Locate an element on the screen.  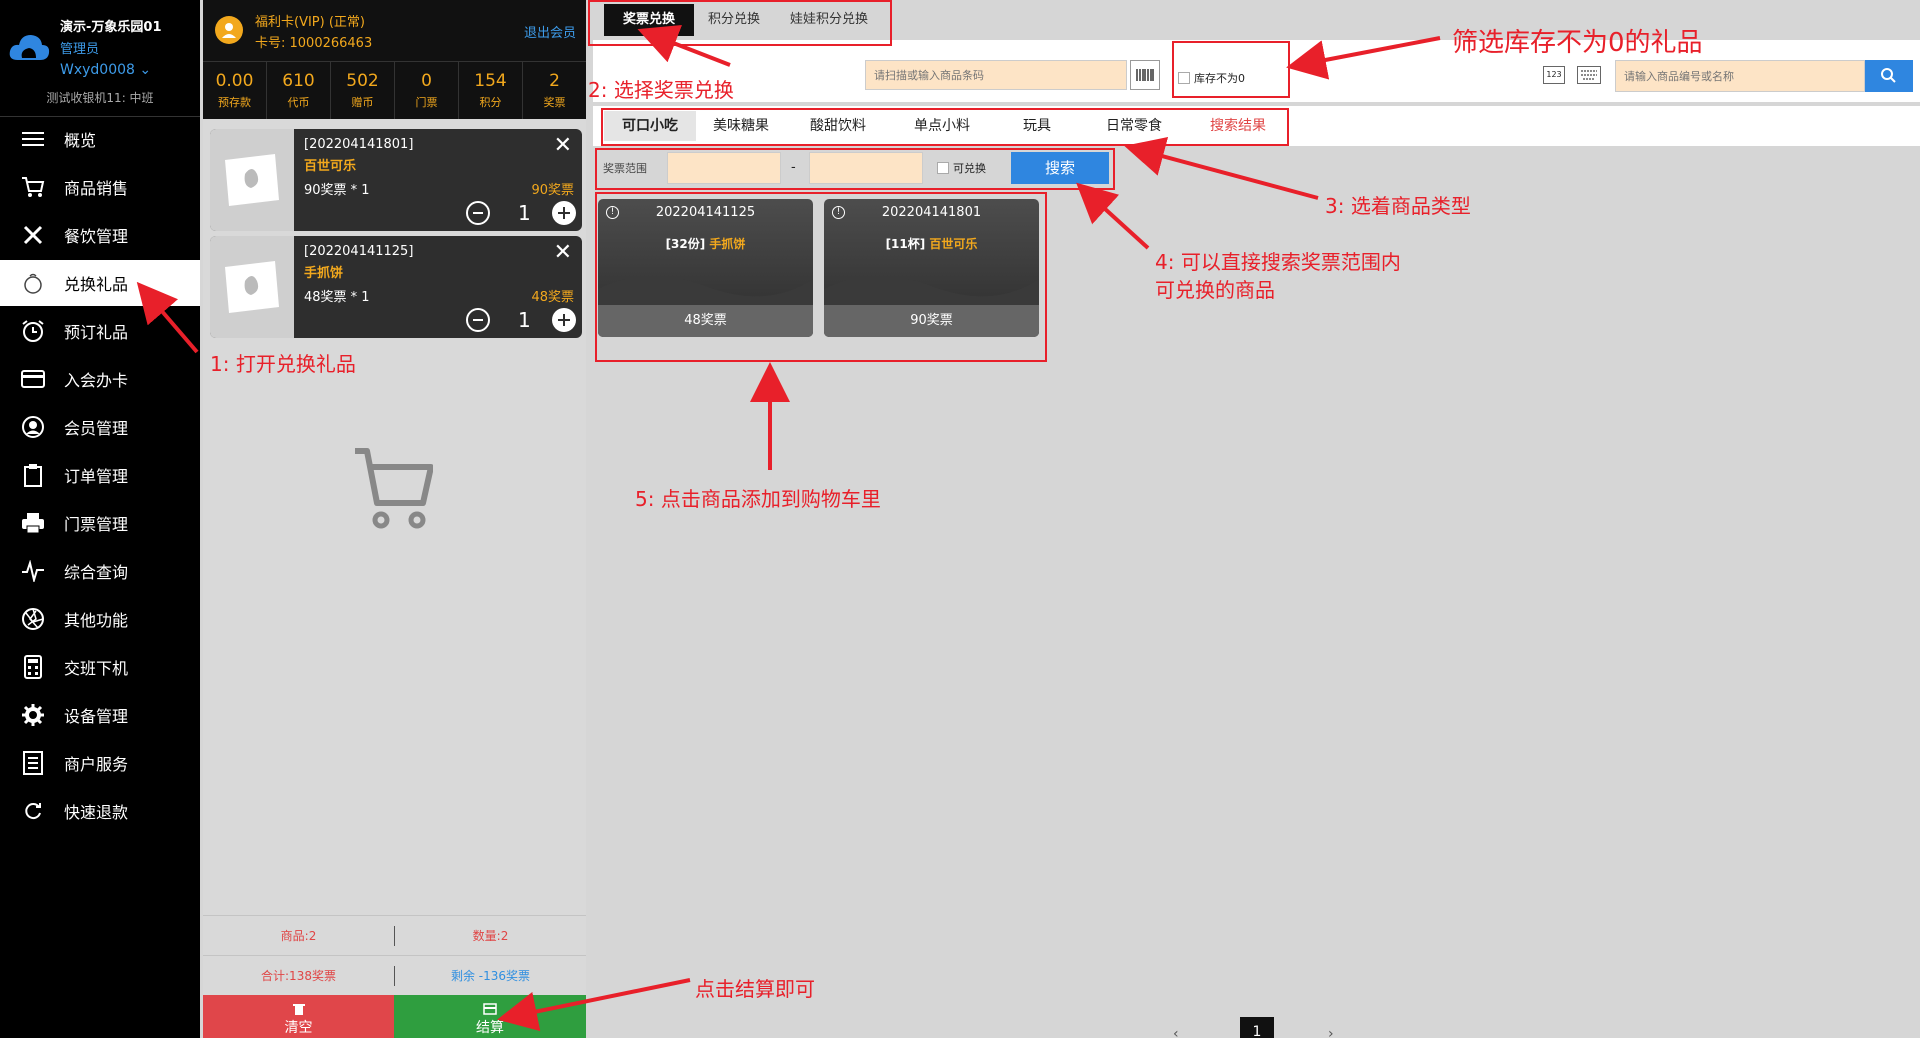
cart-item: [202204141125] 手抓饼 48奖票 * 1 48奖票 ✕ 1 is located at coordinates (396, 287).